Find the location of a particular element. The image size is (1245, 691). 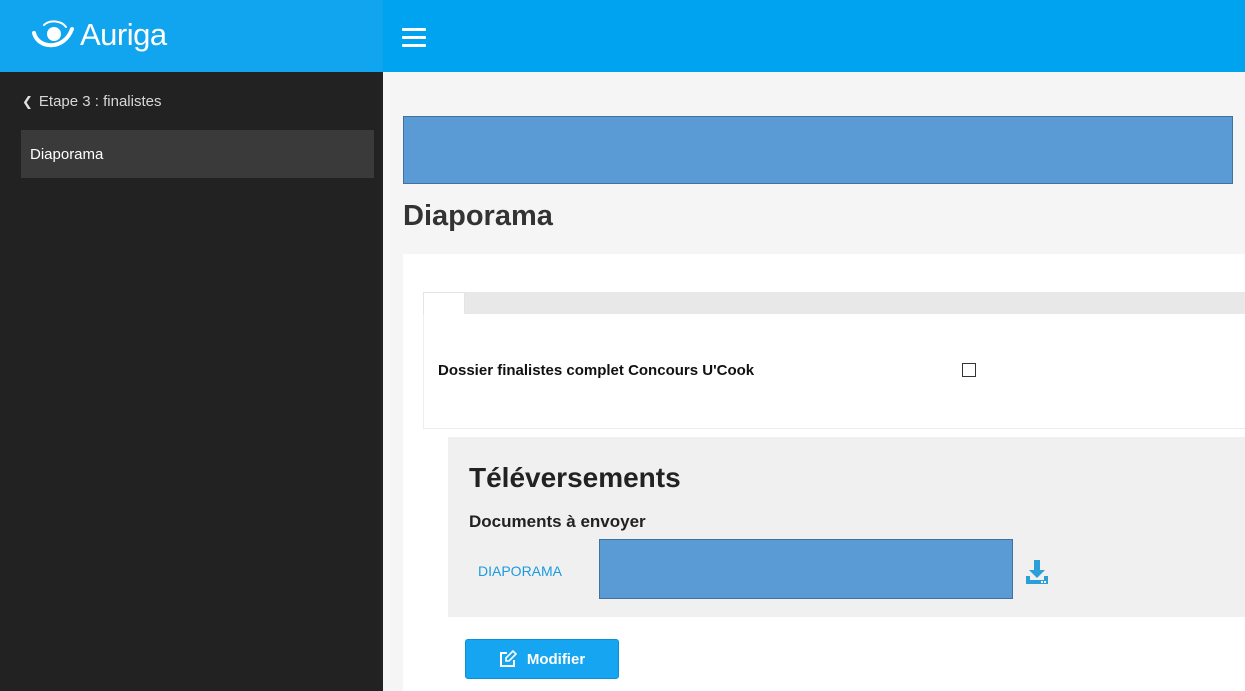

uploads-title: Téléversements is located at coordinates (575, 477).